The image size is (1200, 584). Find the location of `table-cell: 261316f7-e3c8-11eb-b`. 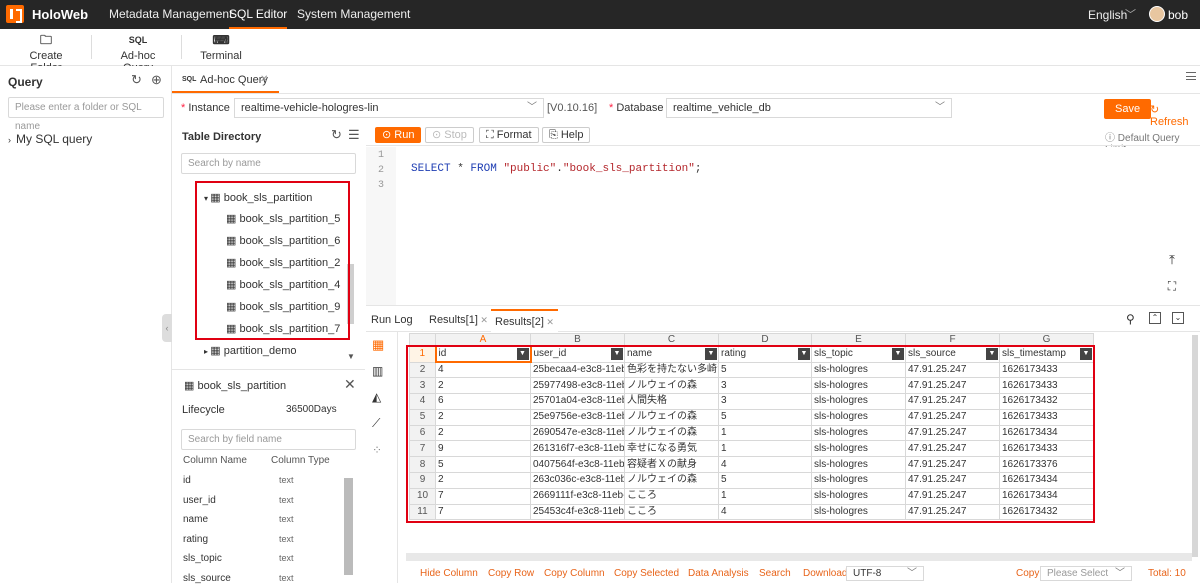

table-cell: 261316f7-e3c8-11eb-b is located at coordinates (577, 449).